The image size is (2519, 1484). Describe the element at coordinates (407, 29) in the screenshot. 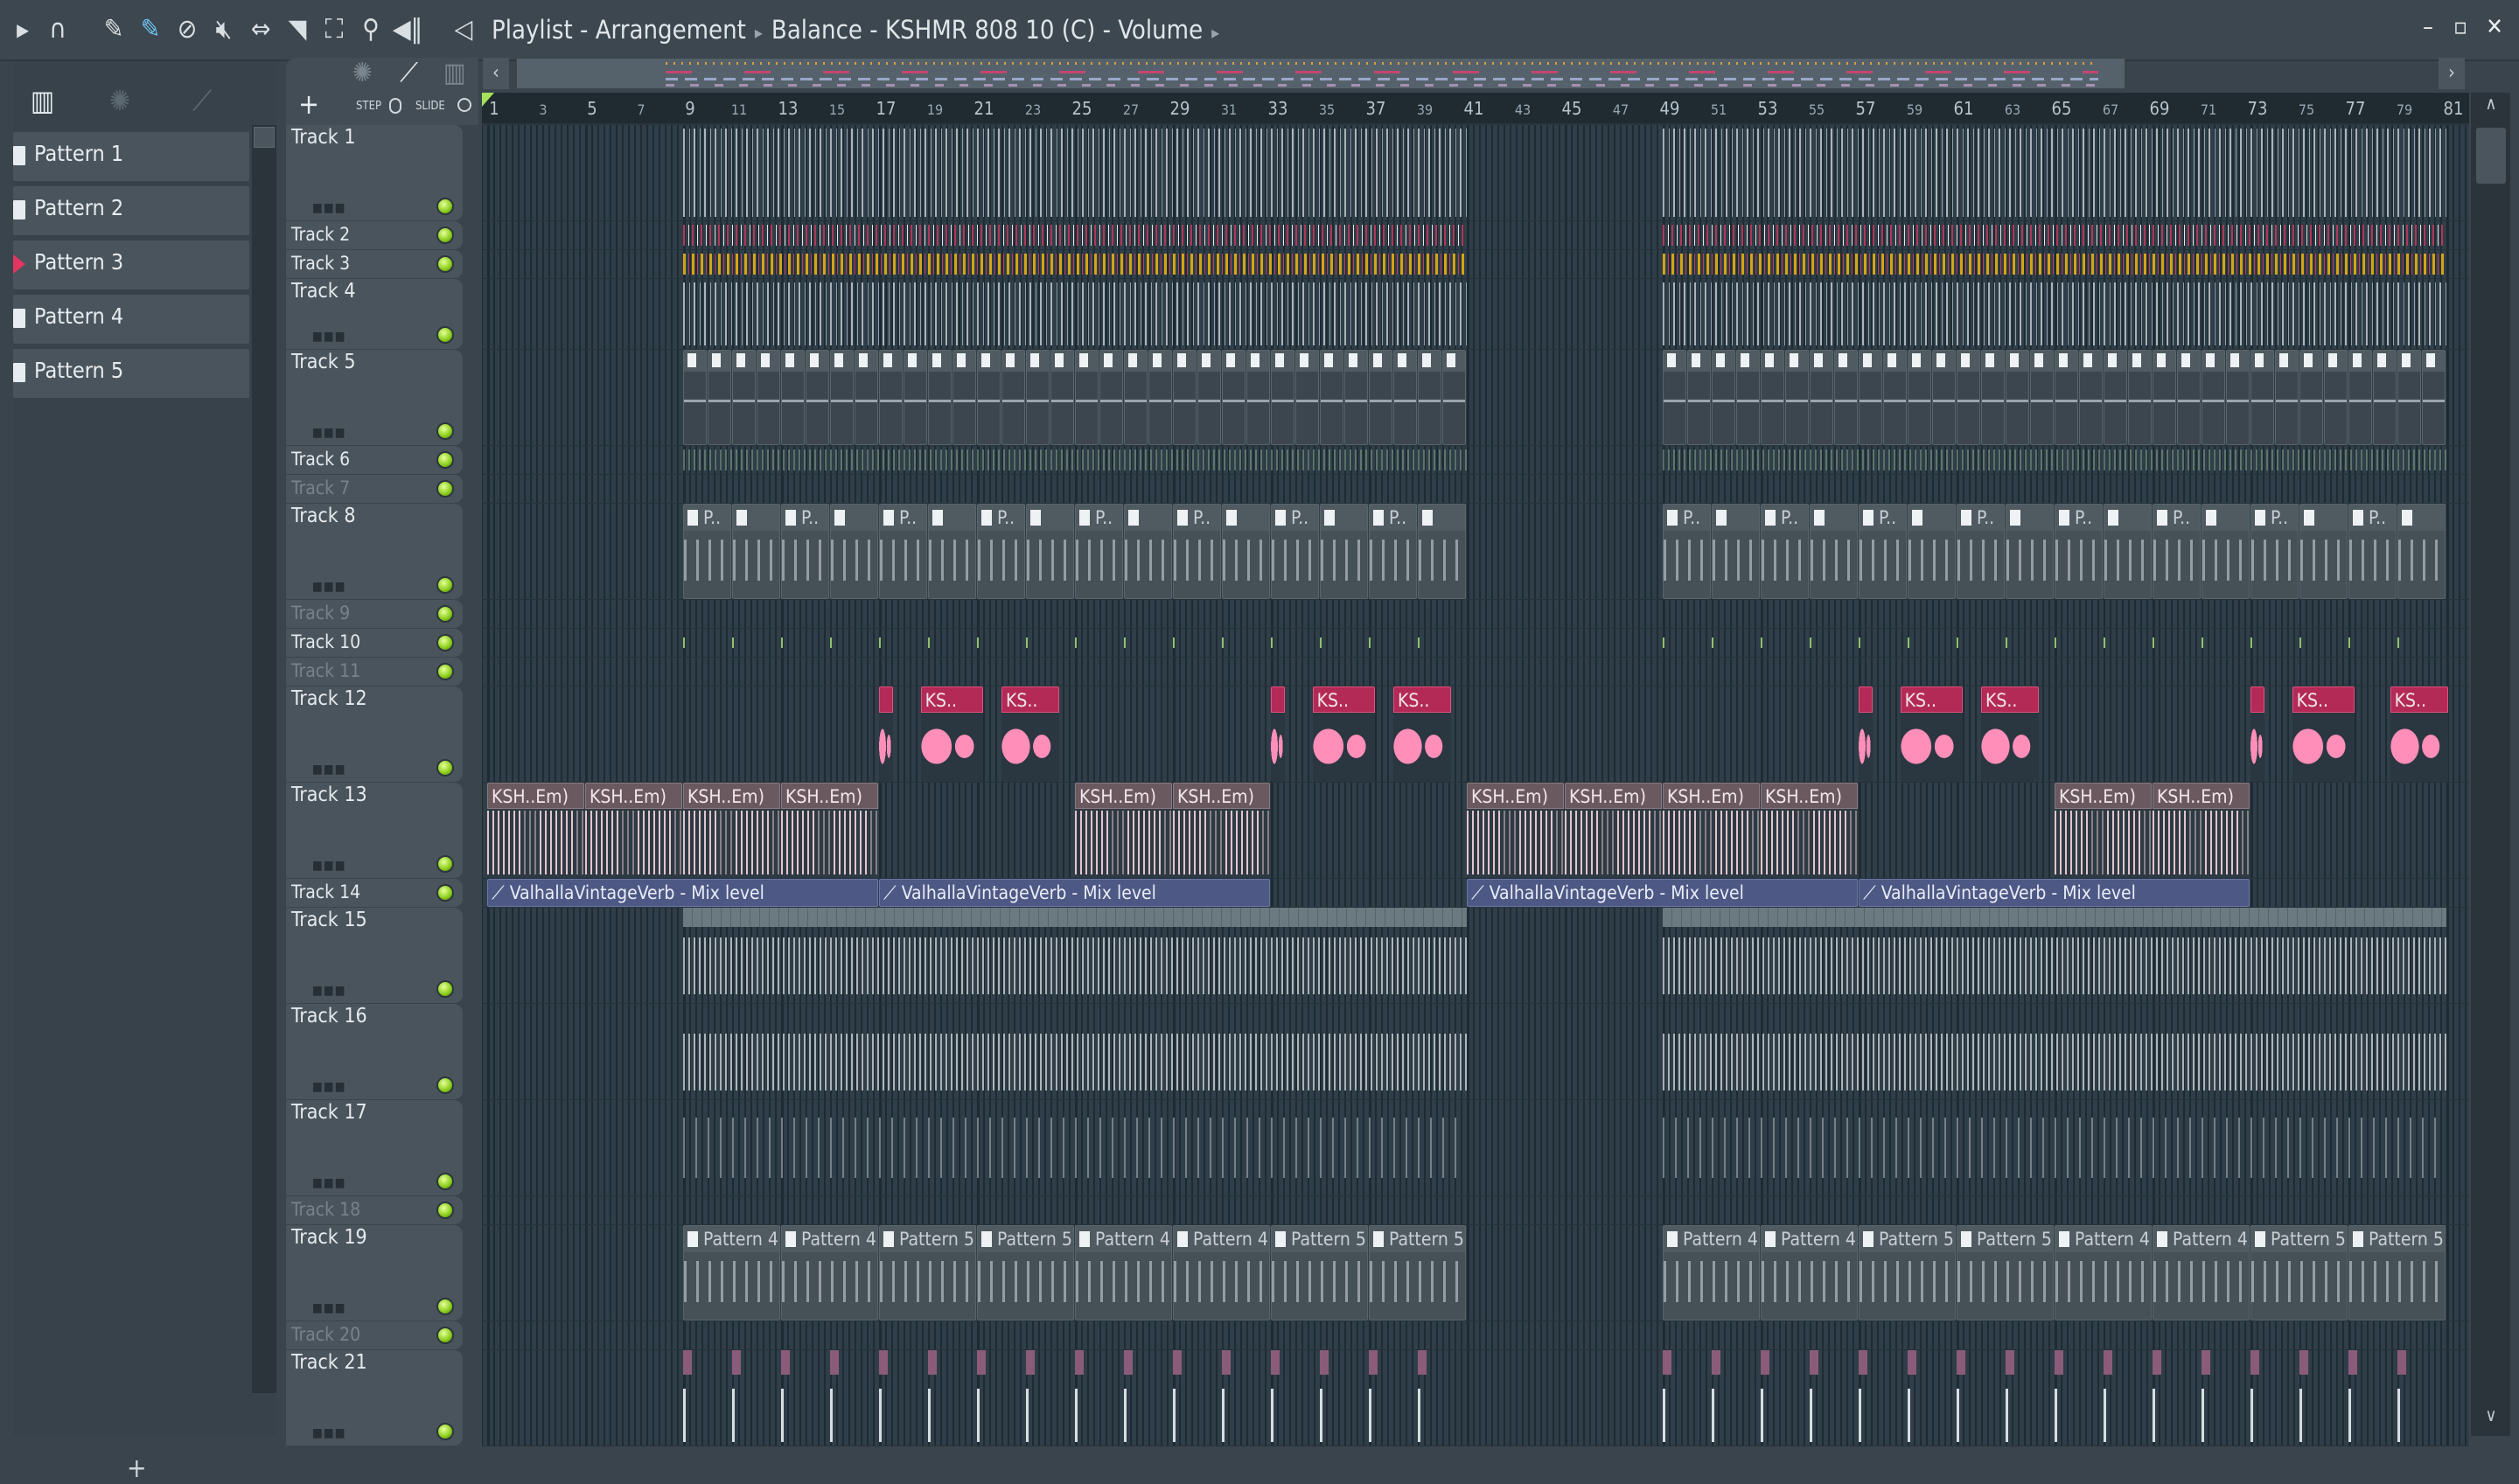

I see `playback-icon: ◀‖` at that location.